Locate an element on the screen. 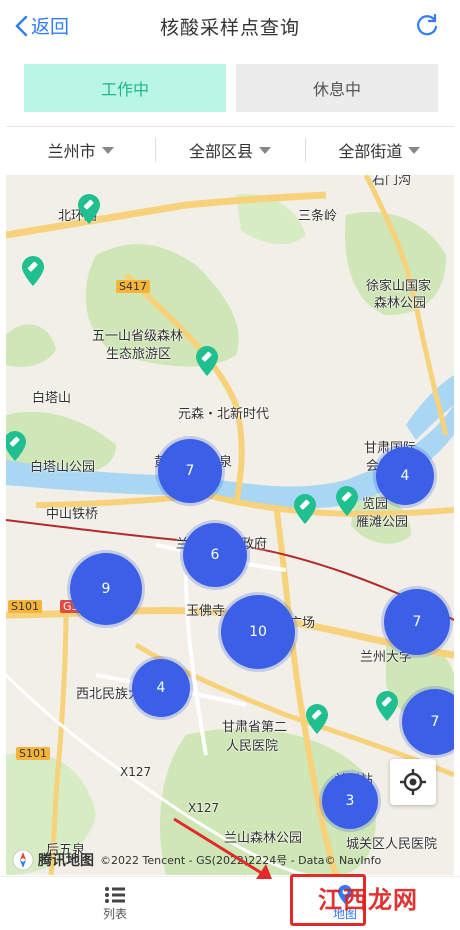  district-label: 全部区县 is located at coordinates (220, 151).